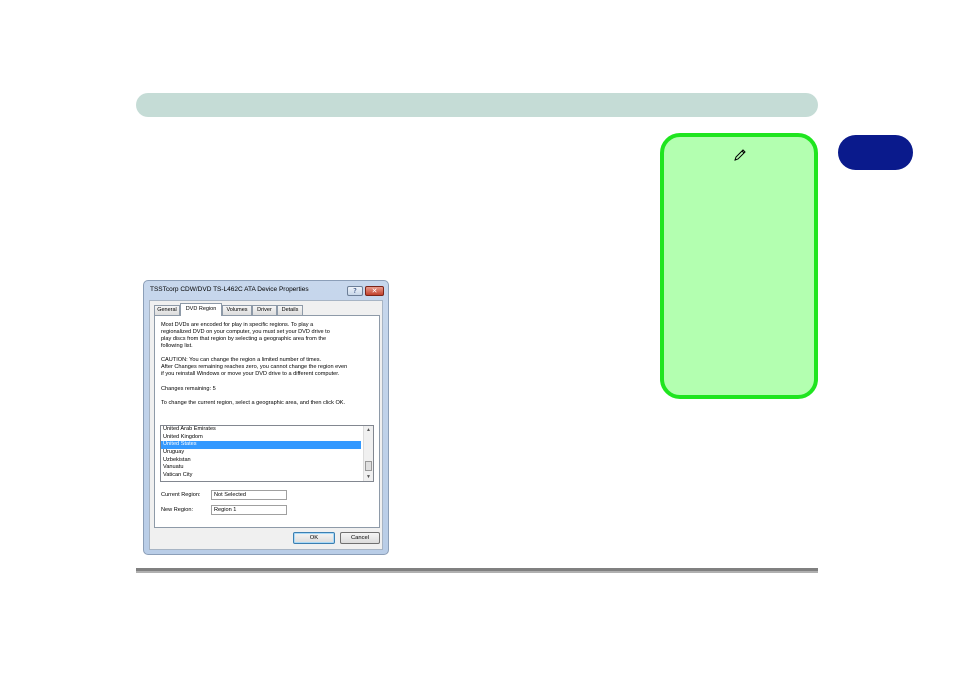 The image size is (954, 673). What do you see at coordinates (355, 291) in the screenshot?
I see `help-button: ?` at bounding box center [355, 291].